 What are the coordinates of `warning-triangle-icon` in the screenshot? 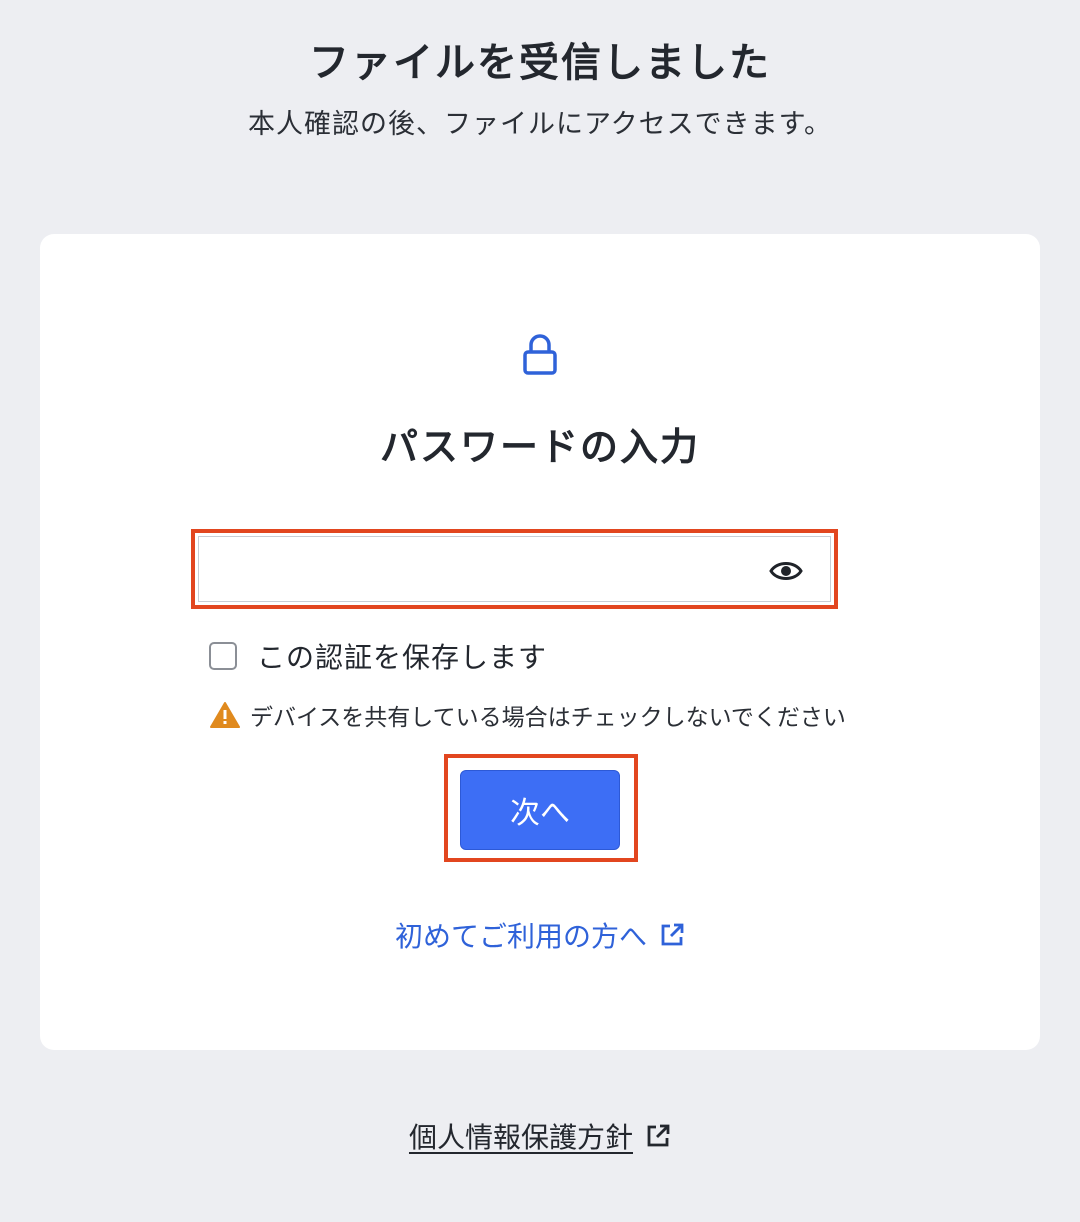 It's located at (225, 715).